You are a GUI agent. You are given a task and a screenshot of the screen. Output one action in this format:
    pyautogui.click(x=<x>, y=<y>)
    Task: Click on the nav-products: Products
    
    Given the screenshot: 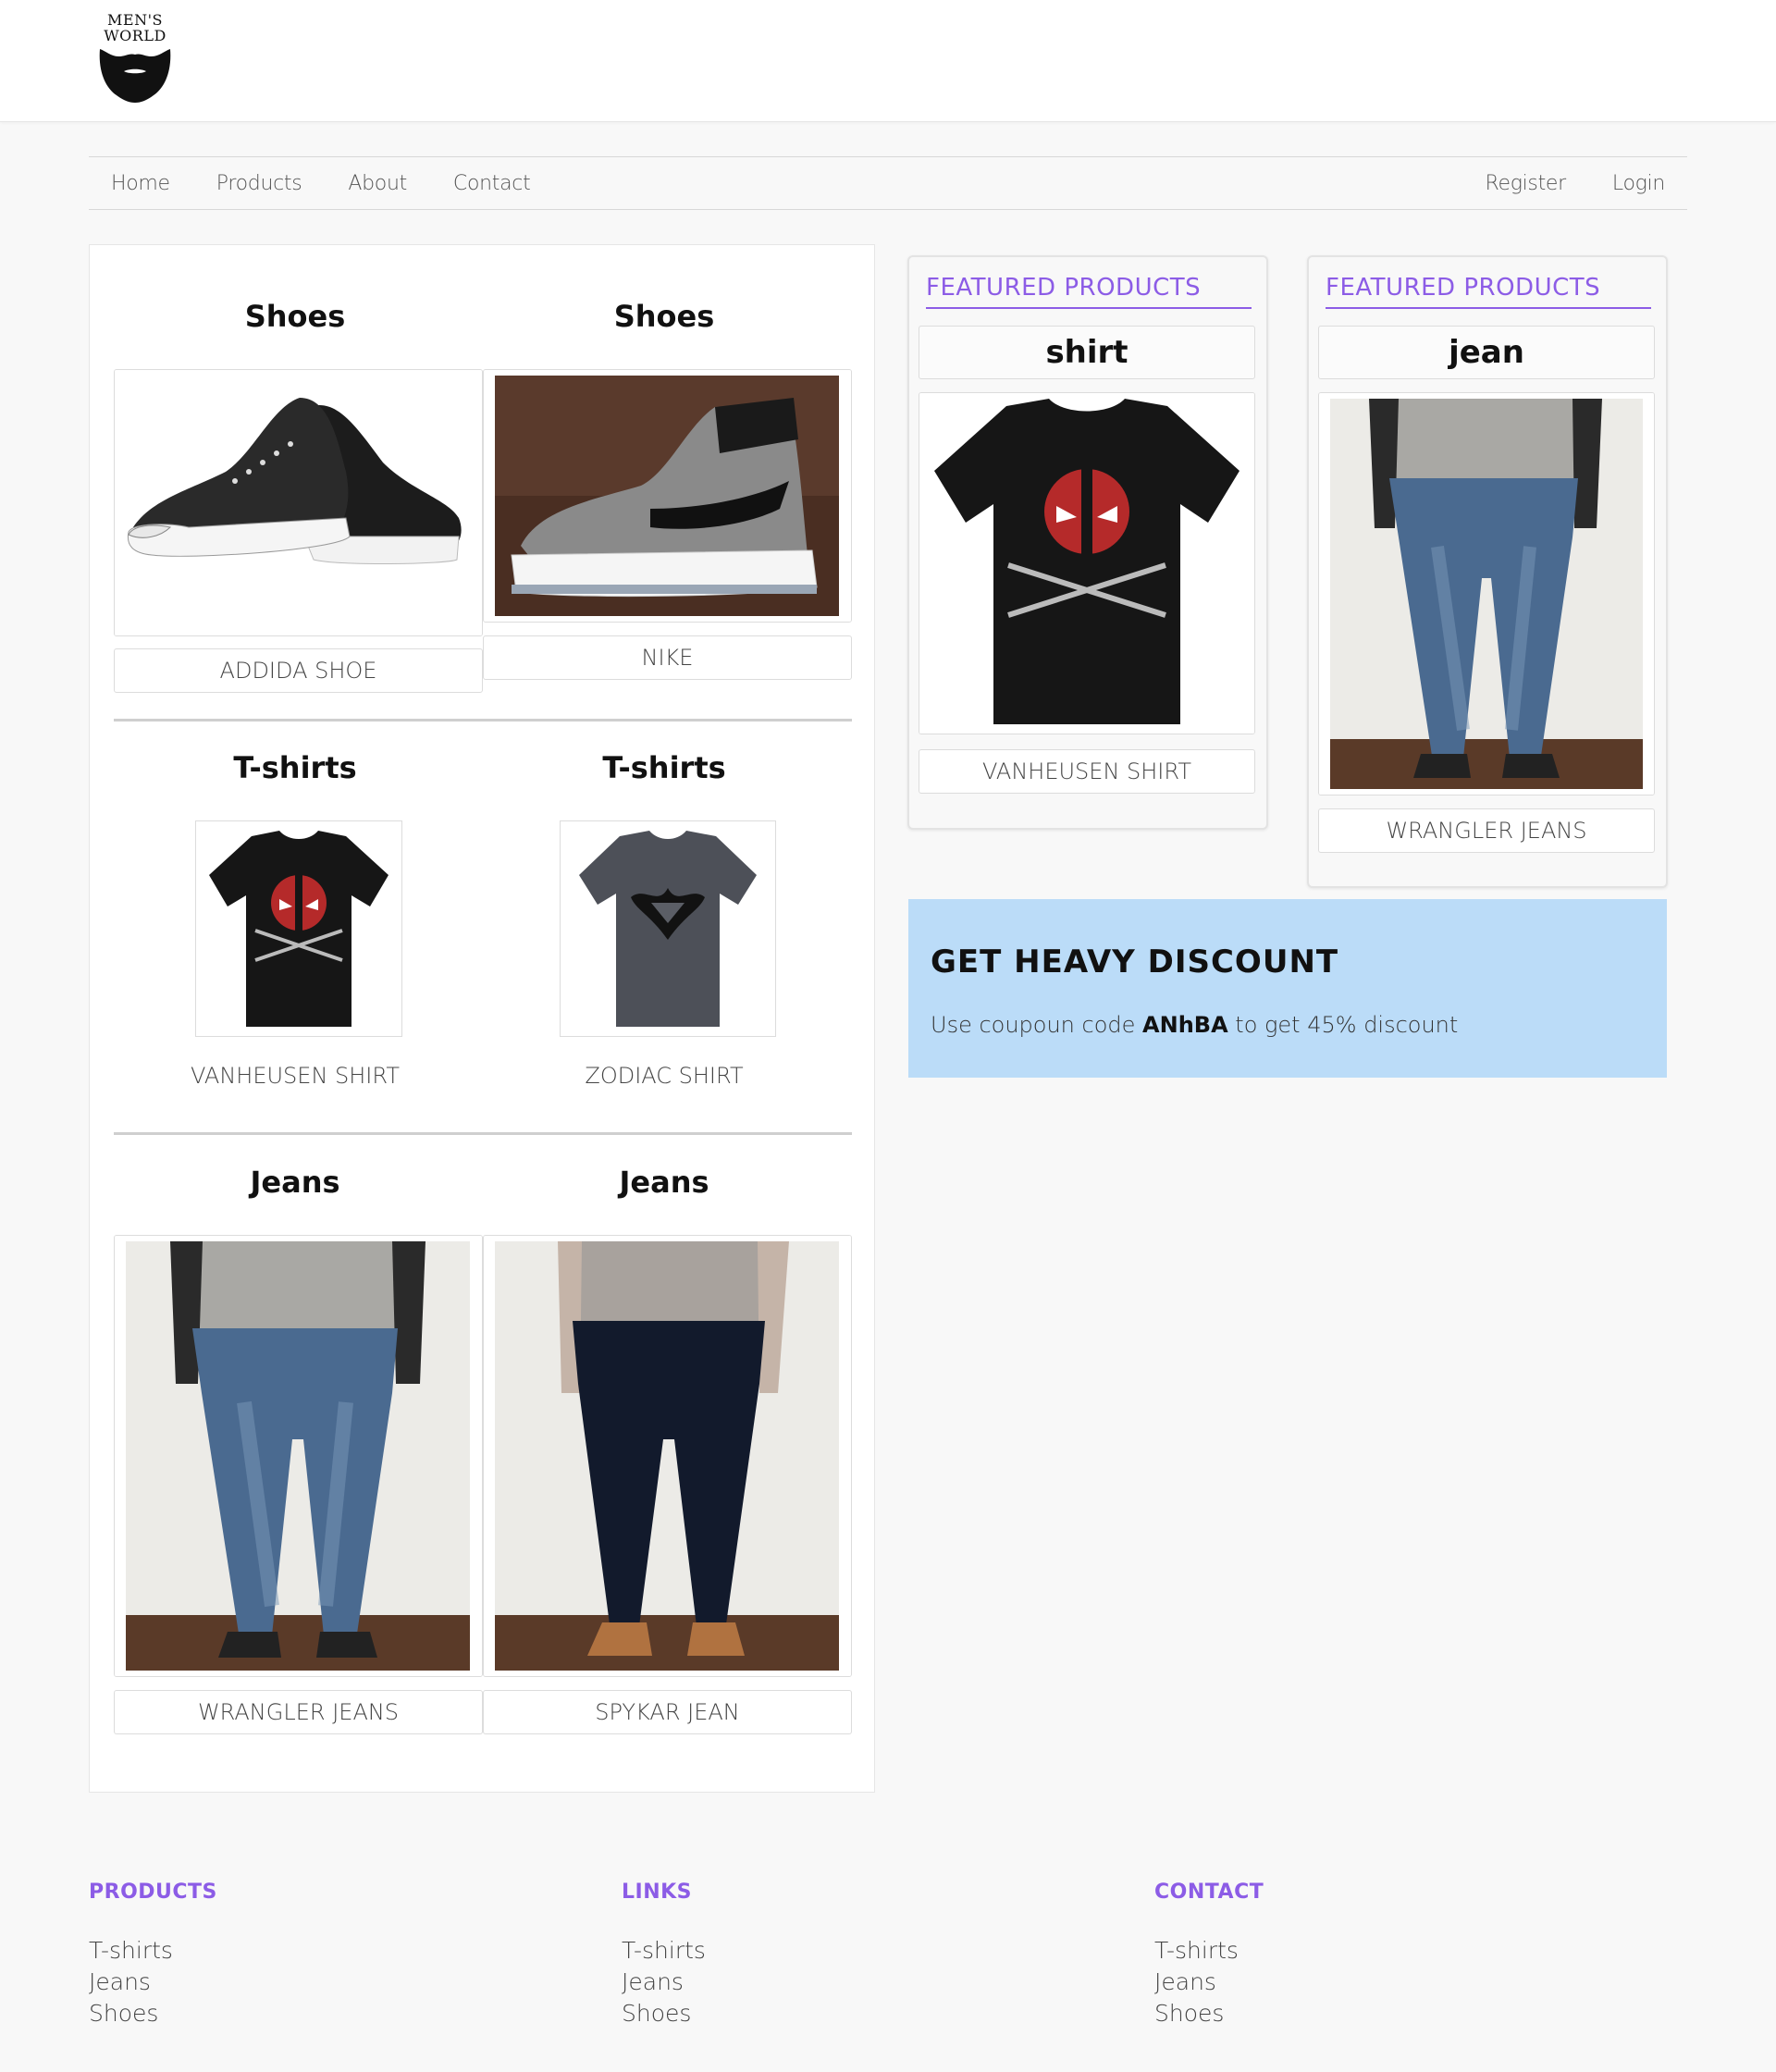 What is the action you would take?
    pyautogui.click(x=259, y=184)
    